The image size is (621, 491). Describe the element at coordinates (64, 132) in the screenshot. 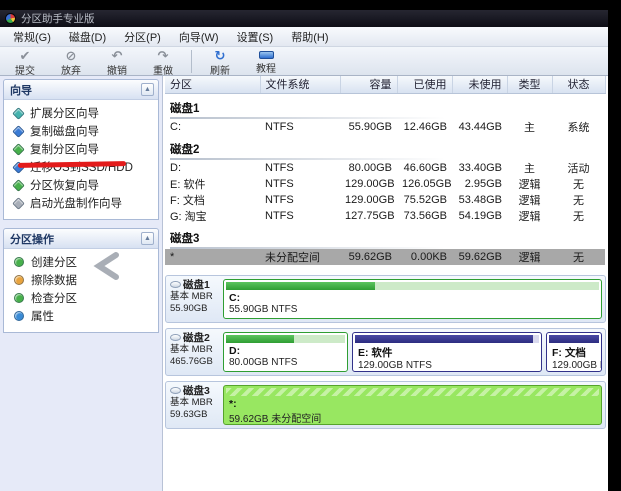

I see `sidebar-item-label: 复制磁盘向导` at that location.